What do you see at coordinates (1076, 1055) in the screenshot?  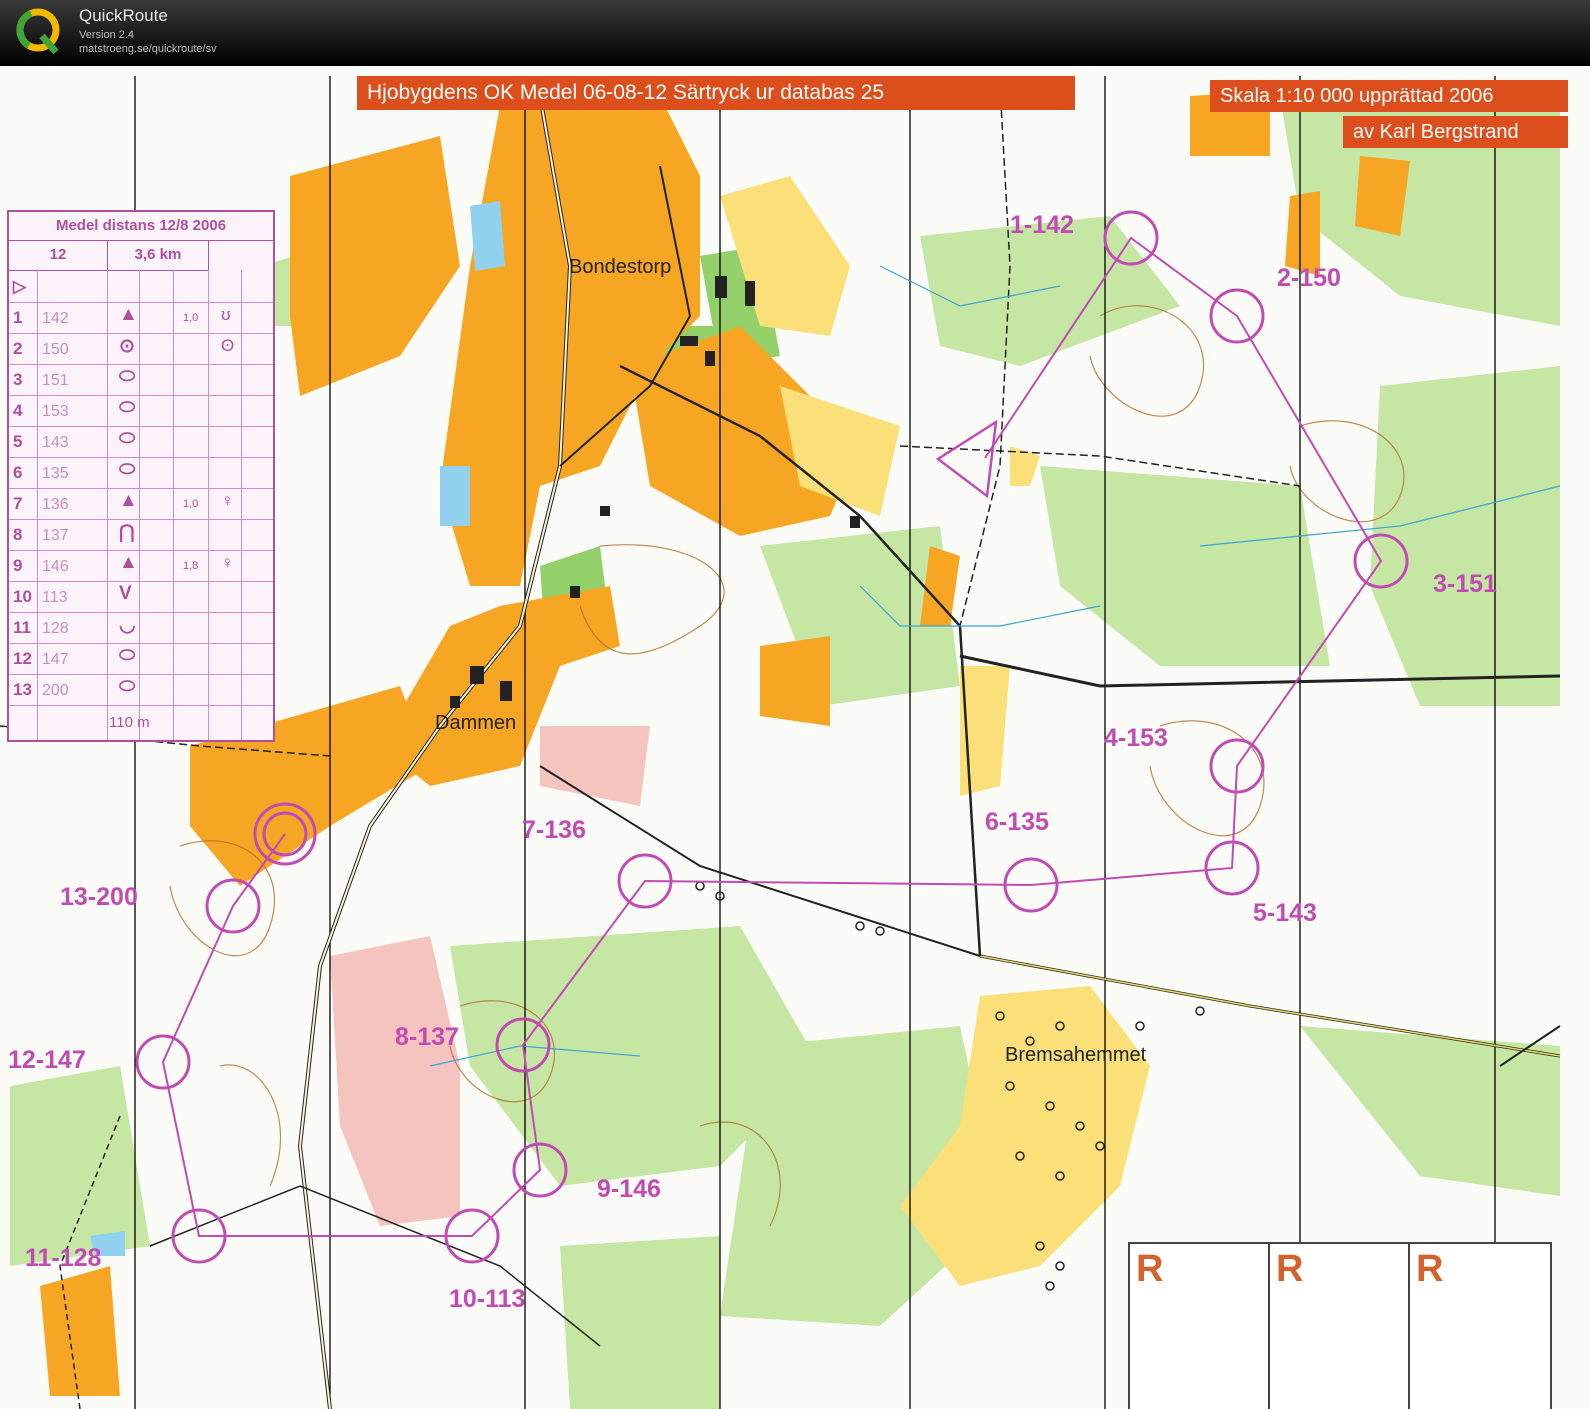 I see `place-name-bremsahemmet: Bremsahemmet` at bounding box center [1076, 1055].